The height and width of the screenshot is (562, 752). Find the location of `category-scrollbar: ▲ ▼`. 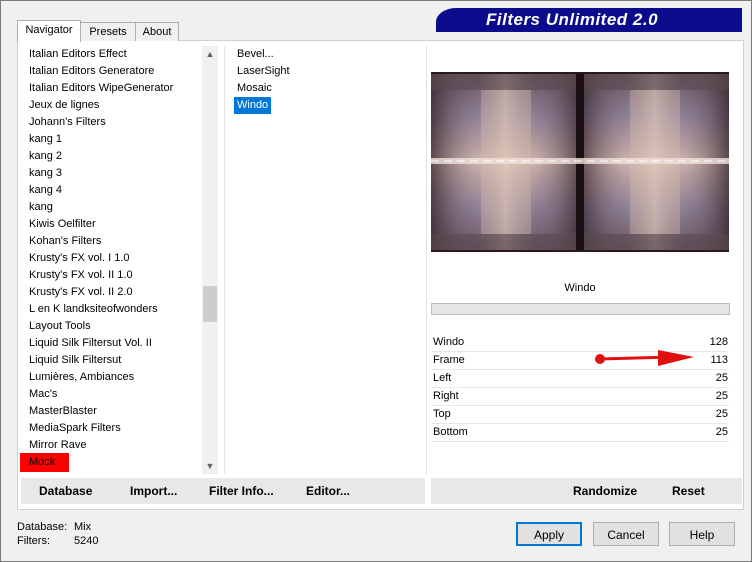

category-scrollbar: ▲ ▼ is located at coordinates (210, 260).